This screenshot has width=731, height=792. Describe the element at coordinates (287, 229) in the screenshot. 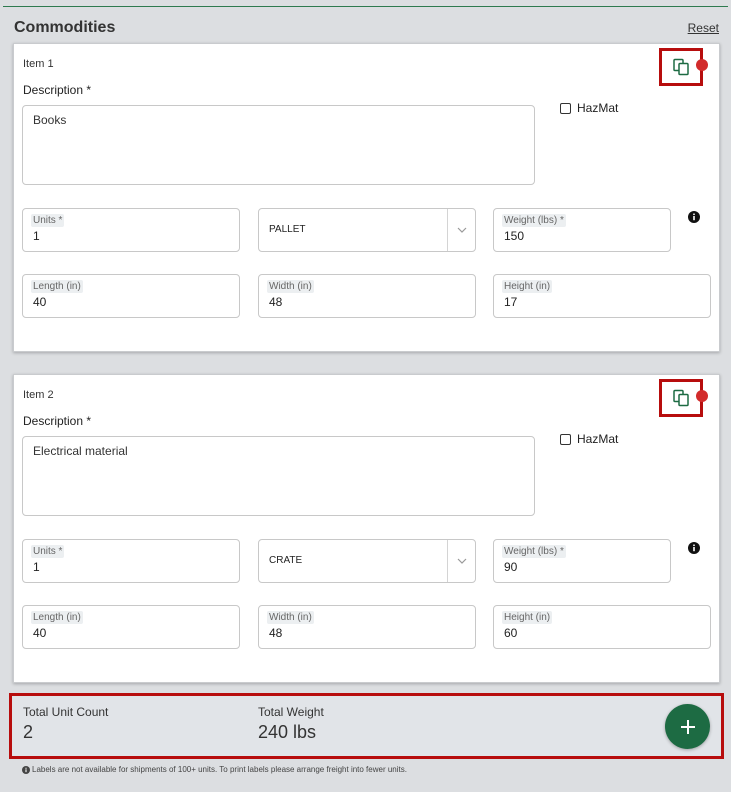

I see `package-type-value: PALLET` at that location.